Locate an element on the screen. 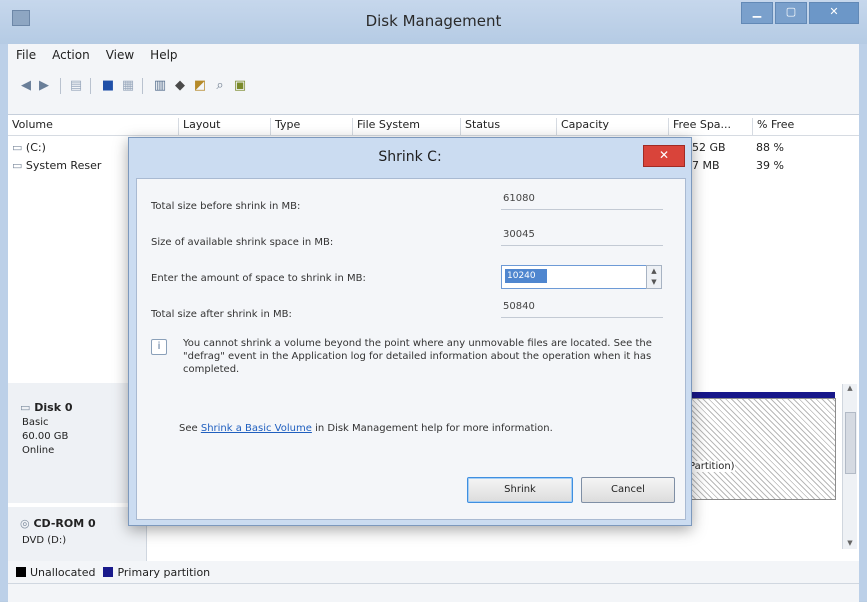 The width and height of the screenshot is (867, 602). col-layout: Layout is located at coordinates (223, 126).